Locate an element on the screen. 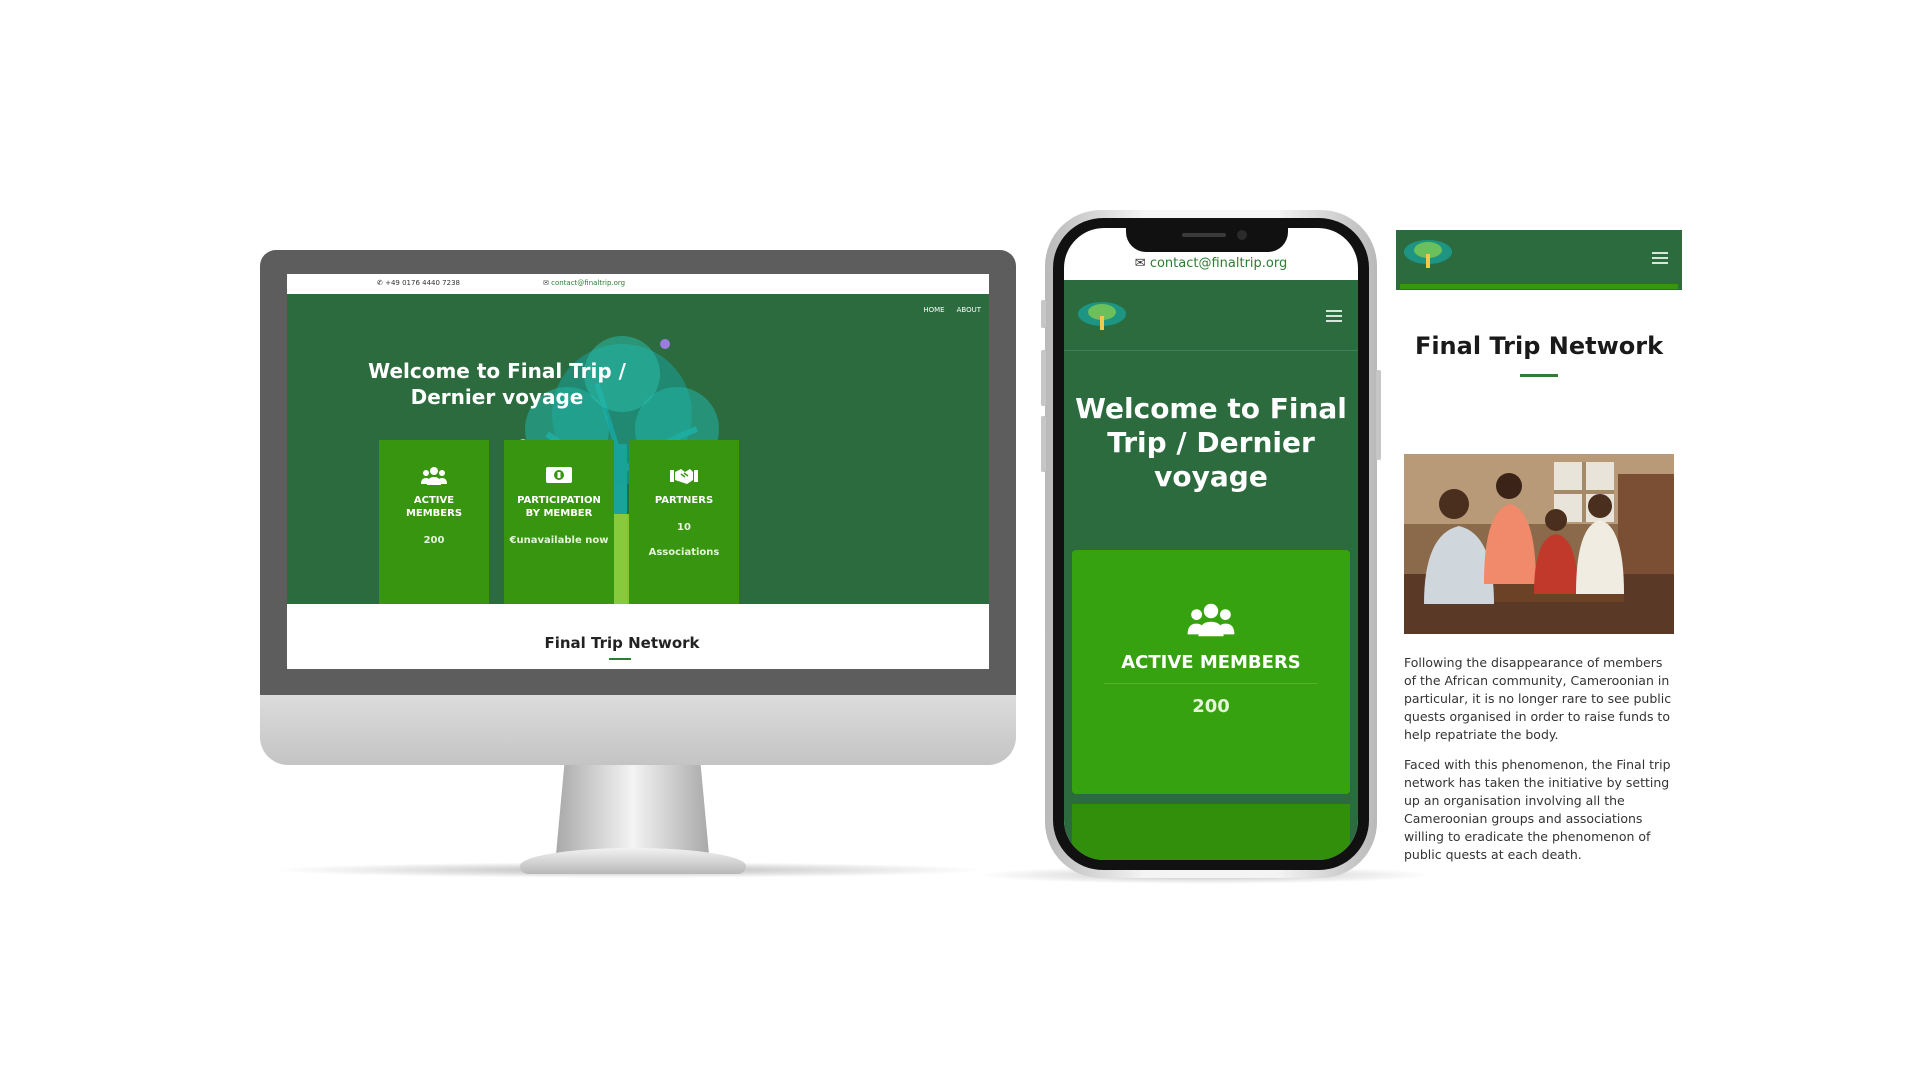 The height and width of the screenshot is (1080, 1920). stat-card-partners: PARTNERS 10 Associations is located at coordinates (684, 522).